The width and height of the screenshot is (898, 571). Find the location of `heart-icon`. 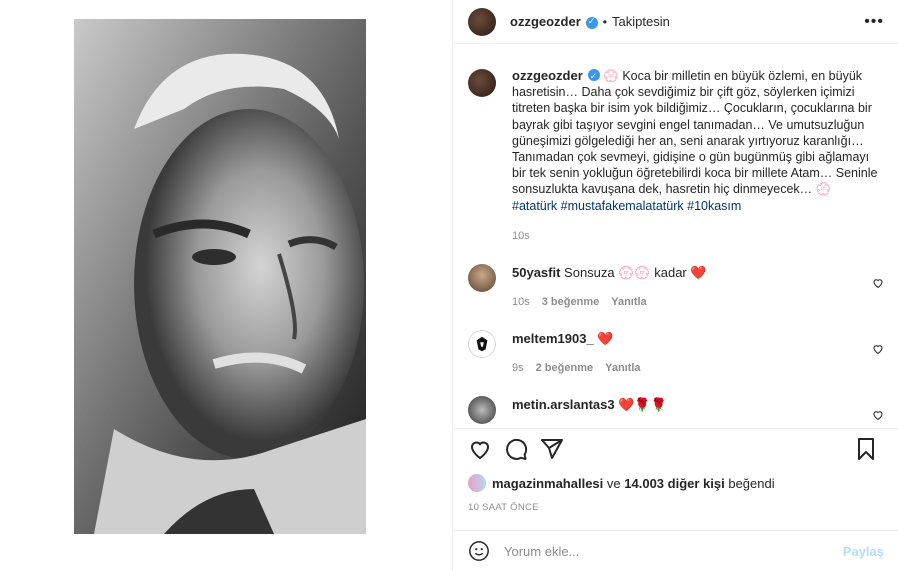

heart-icon is located at coordinates (480, 449).